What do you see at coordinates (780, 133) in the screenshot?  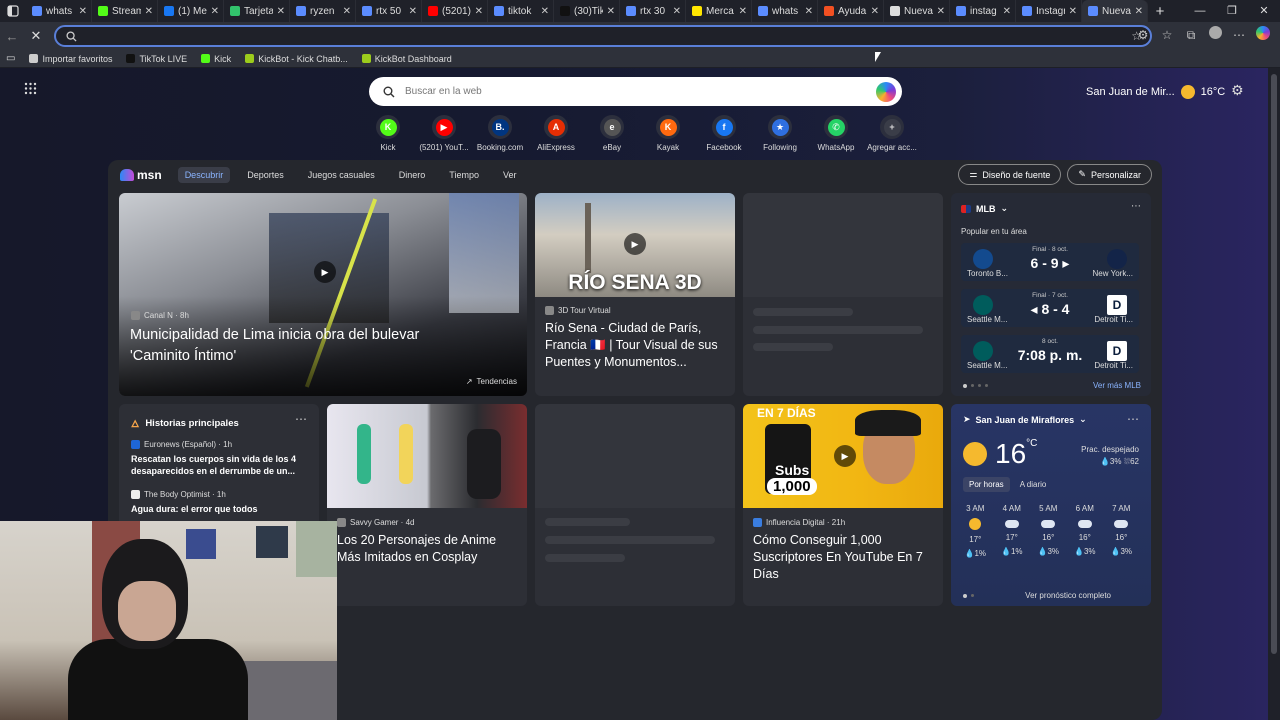 I see `quick-link: ★ Following` at bounding box center [780, 133].